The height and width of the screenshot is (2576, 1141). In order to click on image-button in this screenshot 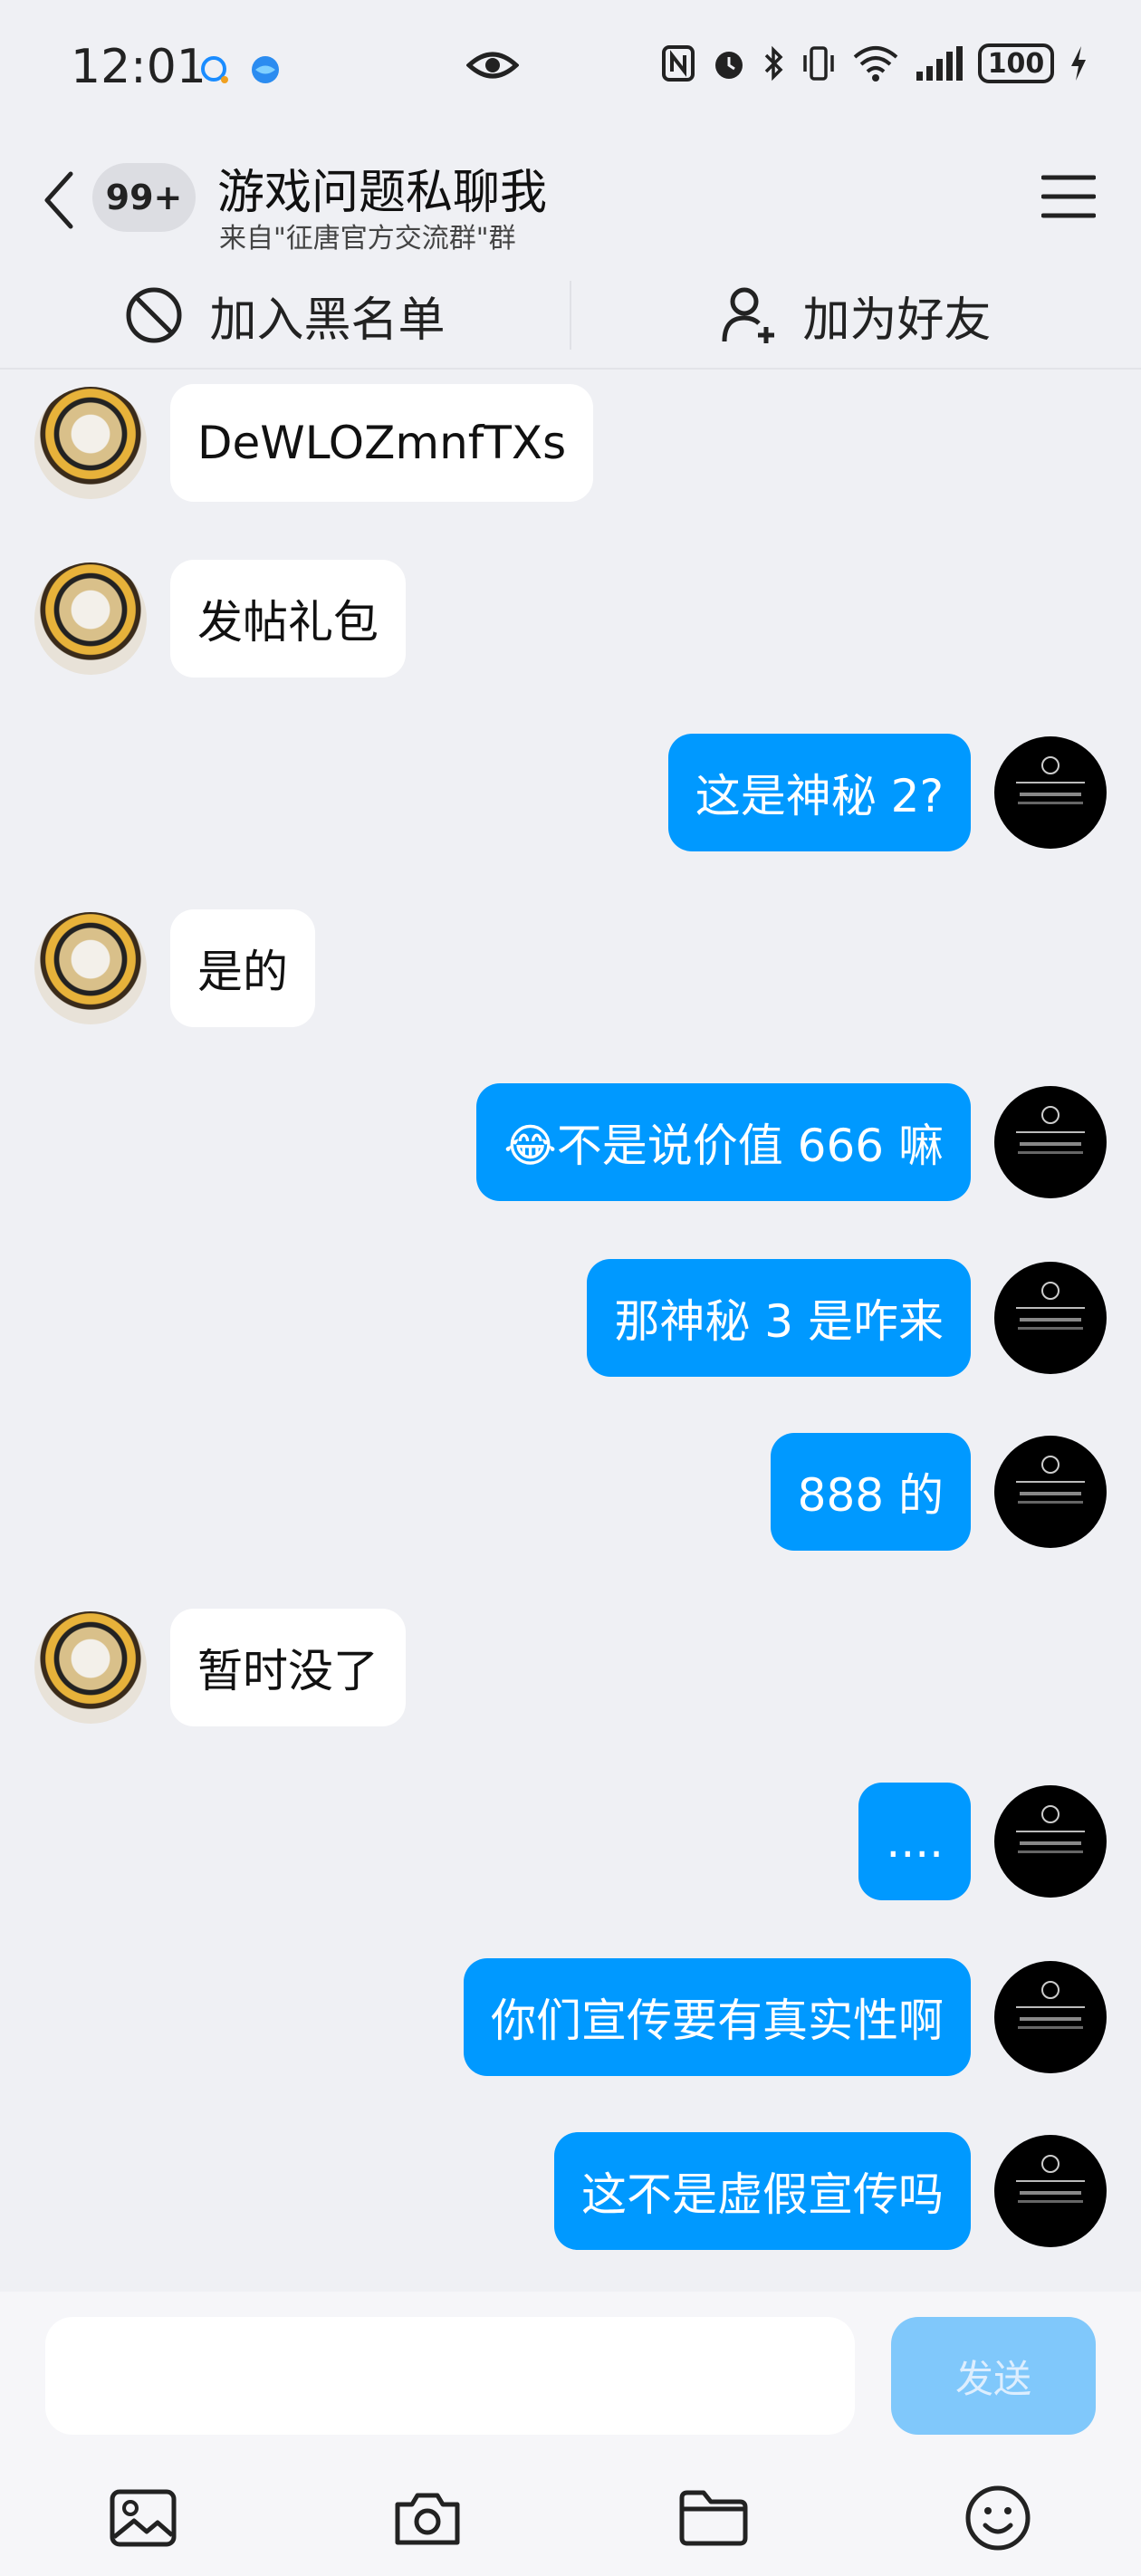, I will do `click(143, 2518)`.